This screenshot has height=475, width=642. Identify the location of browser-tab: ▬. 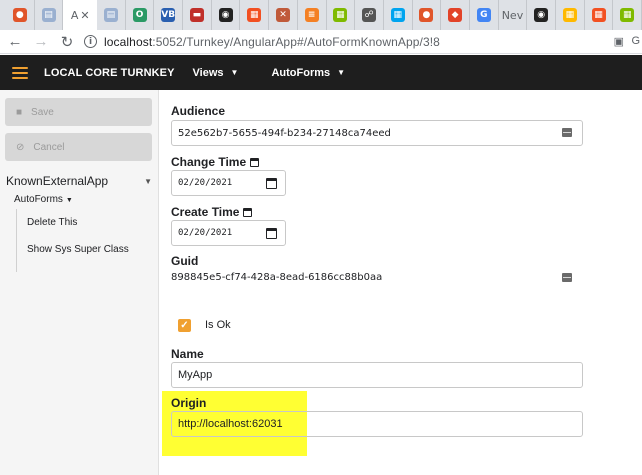
(197, 15).